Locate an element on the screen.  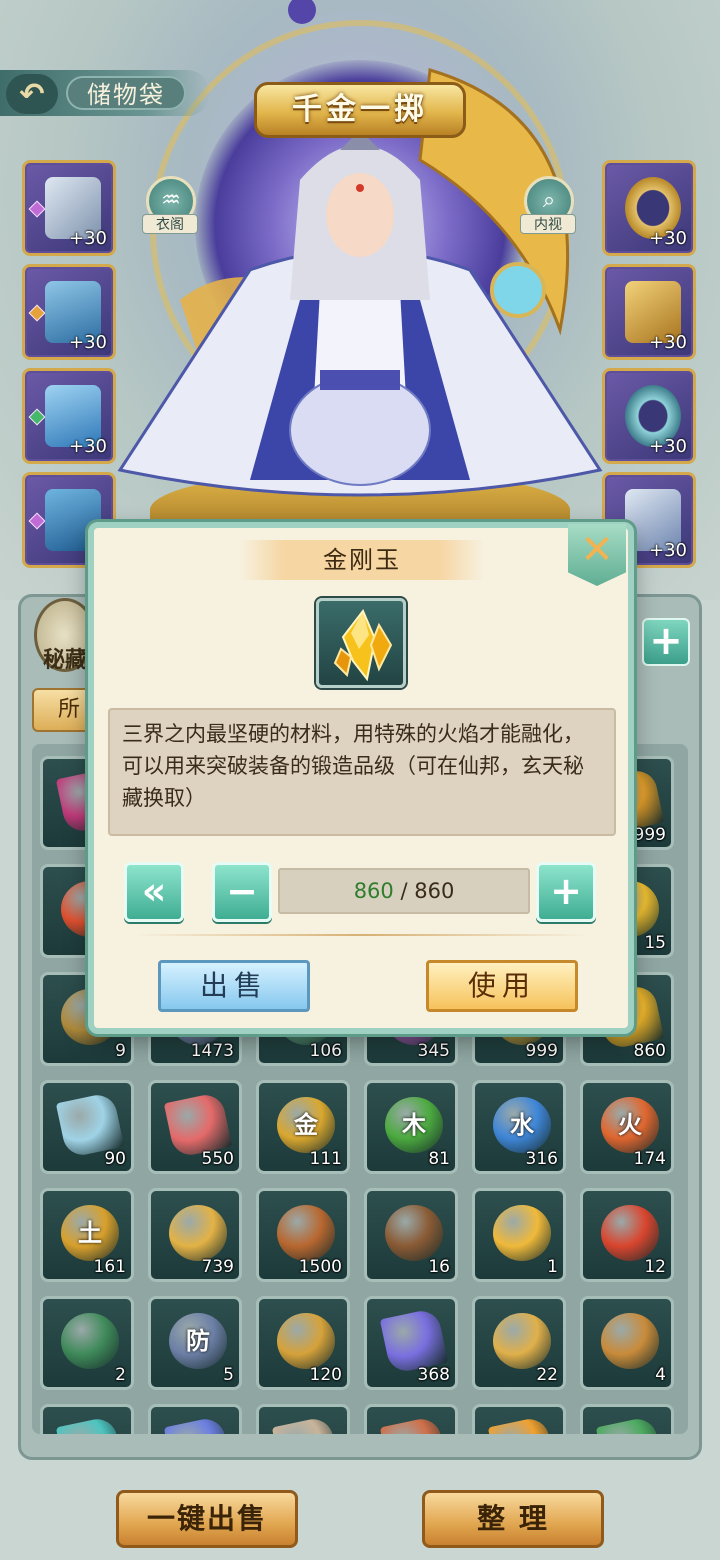
expand-bag-button: + is located at coordinates (666, 642).